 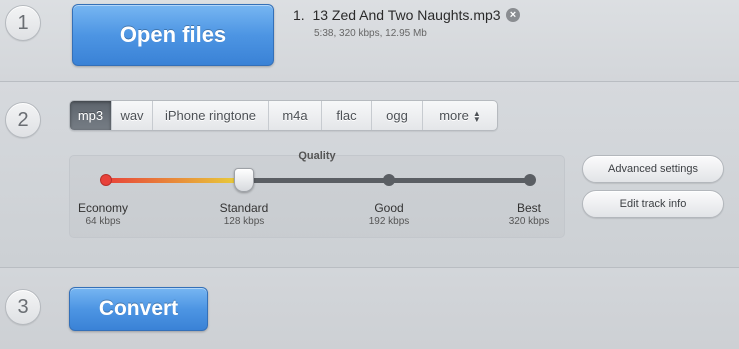 What do you see at coordinates (211, 115) in the screenshot?
I see `tab-iphone-ringtone: iPhone ringtone` at bounding box center [211, 115].